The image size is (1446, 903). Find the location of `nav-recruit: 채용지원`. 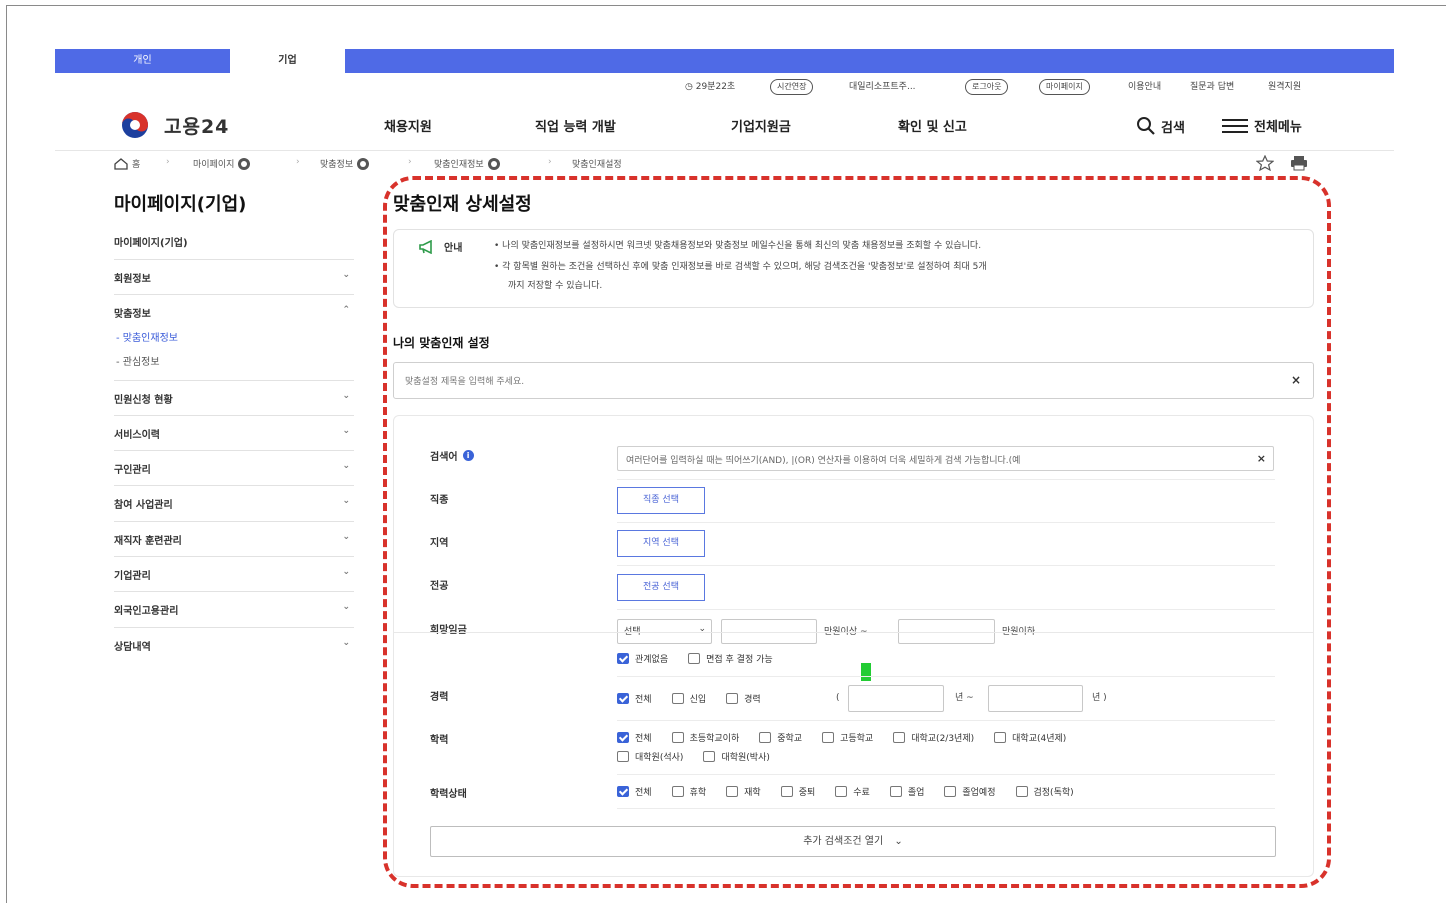

nav-recruit: 채용지원 is located at coordinates (408, 125).